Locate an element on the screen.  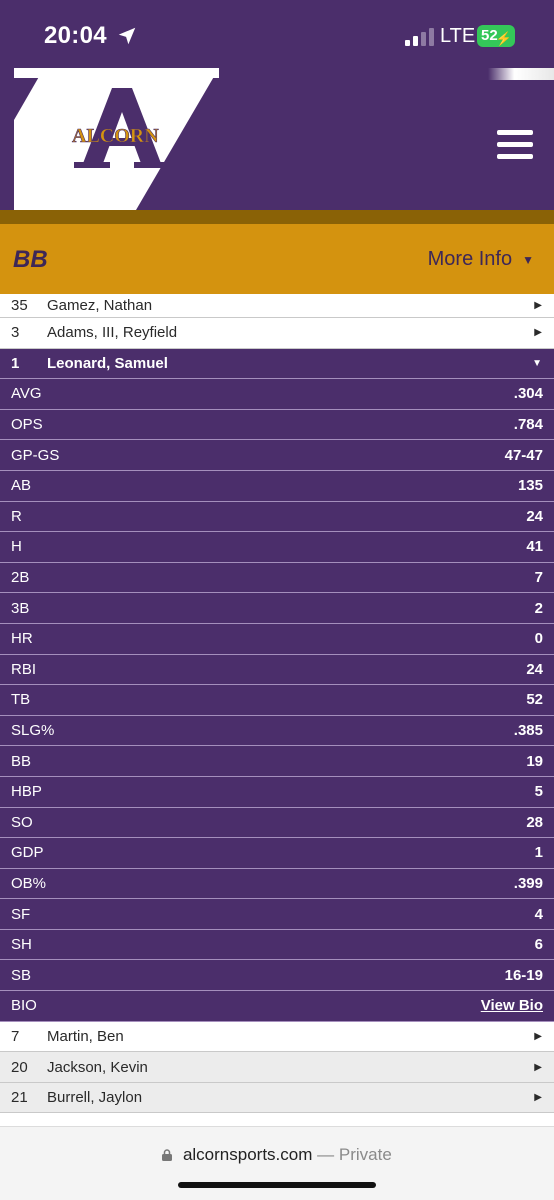
stat-value: .784 is located at coordinates (528, 425).